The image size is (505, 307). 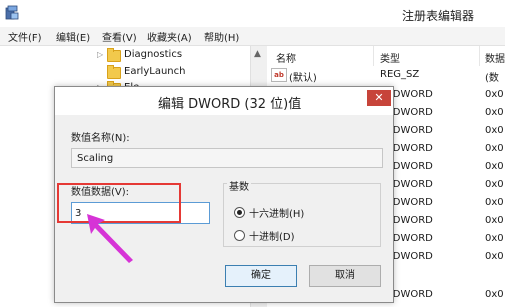 I want to click on column-header-data: 数据, so click(x=495, y=57).